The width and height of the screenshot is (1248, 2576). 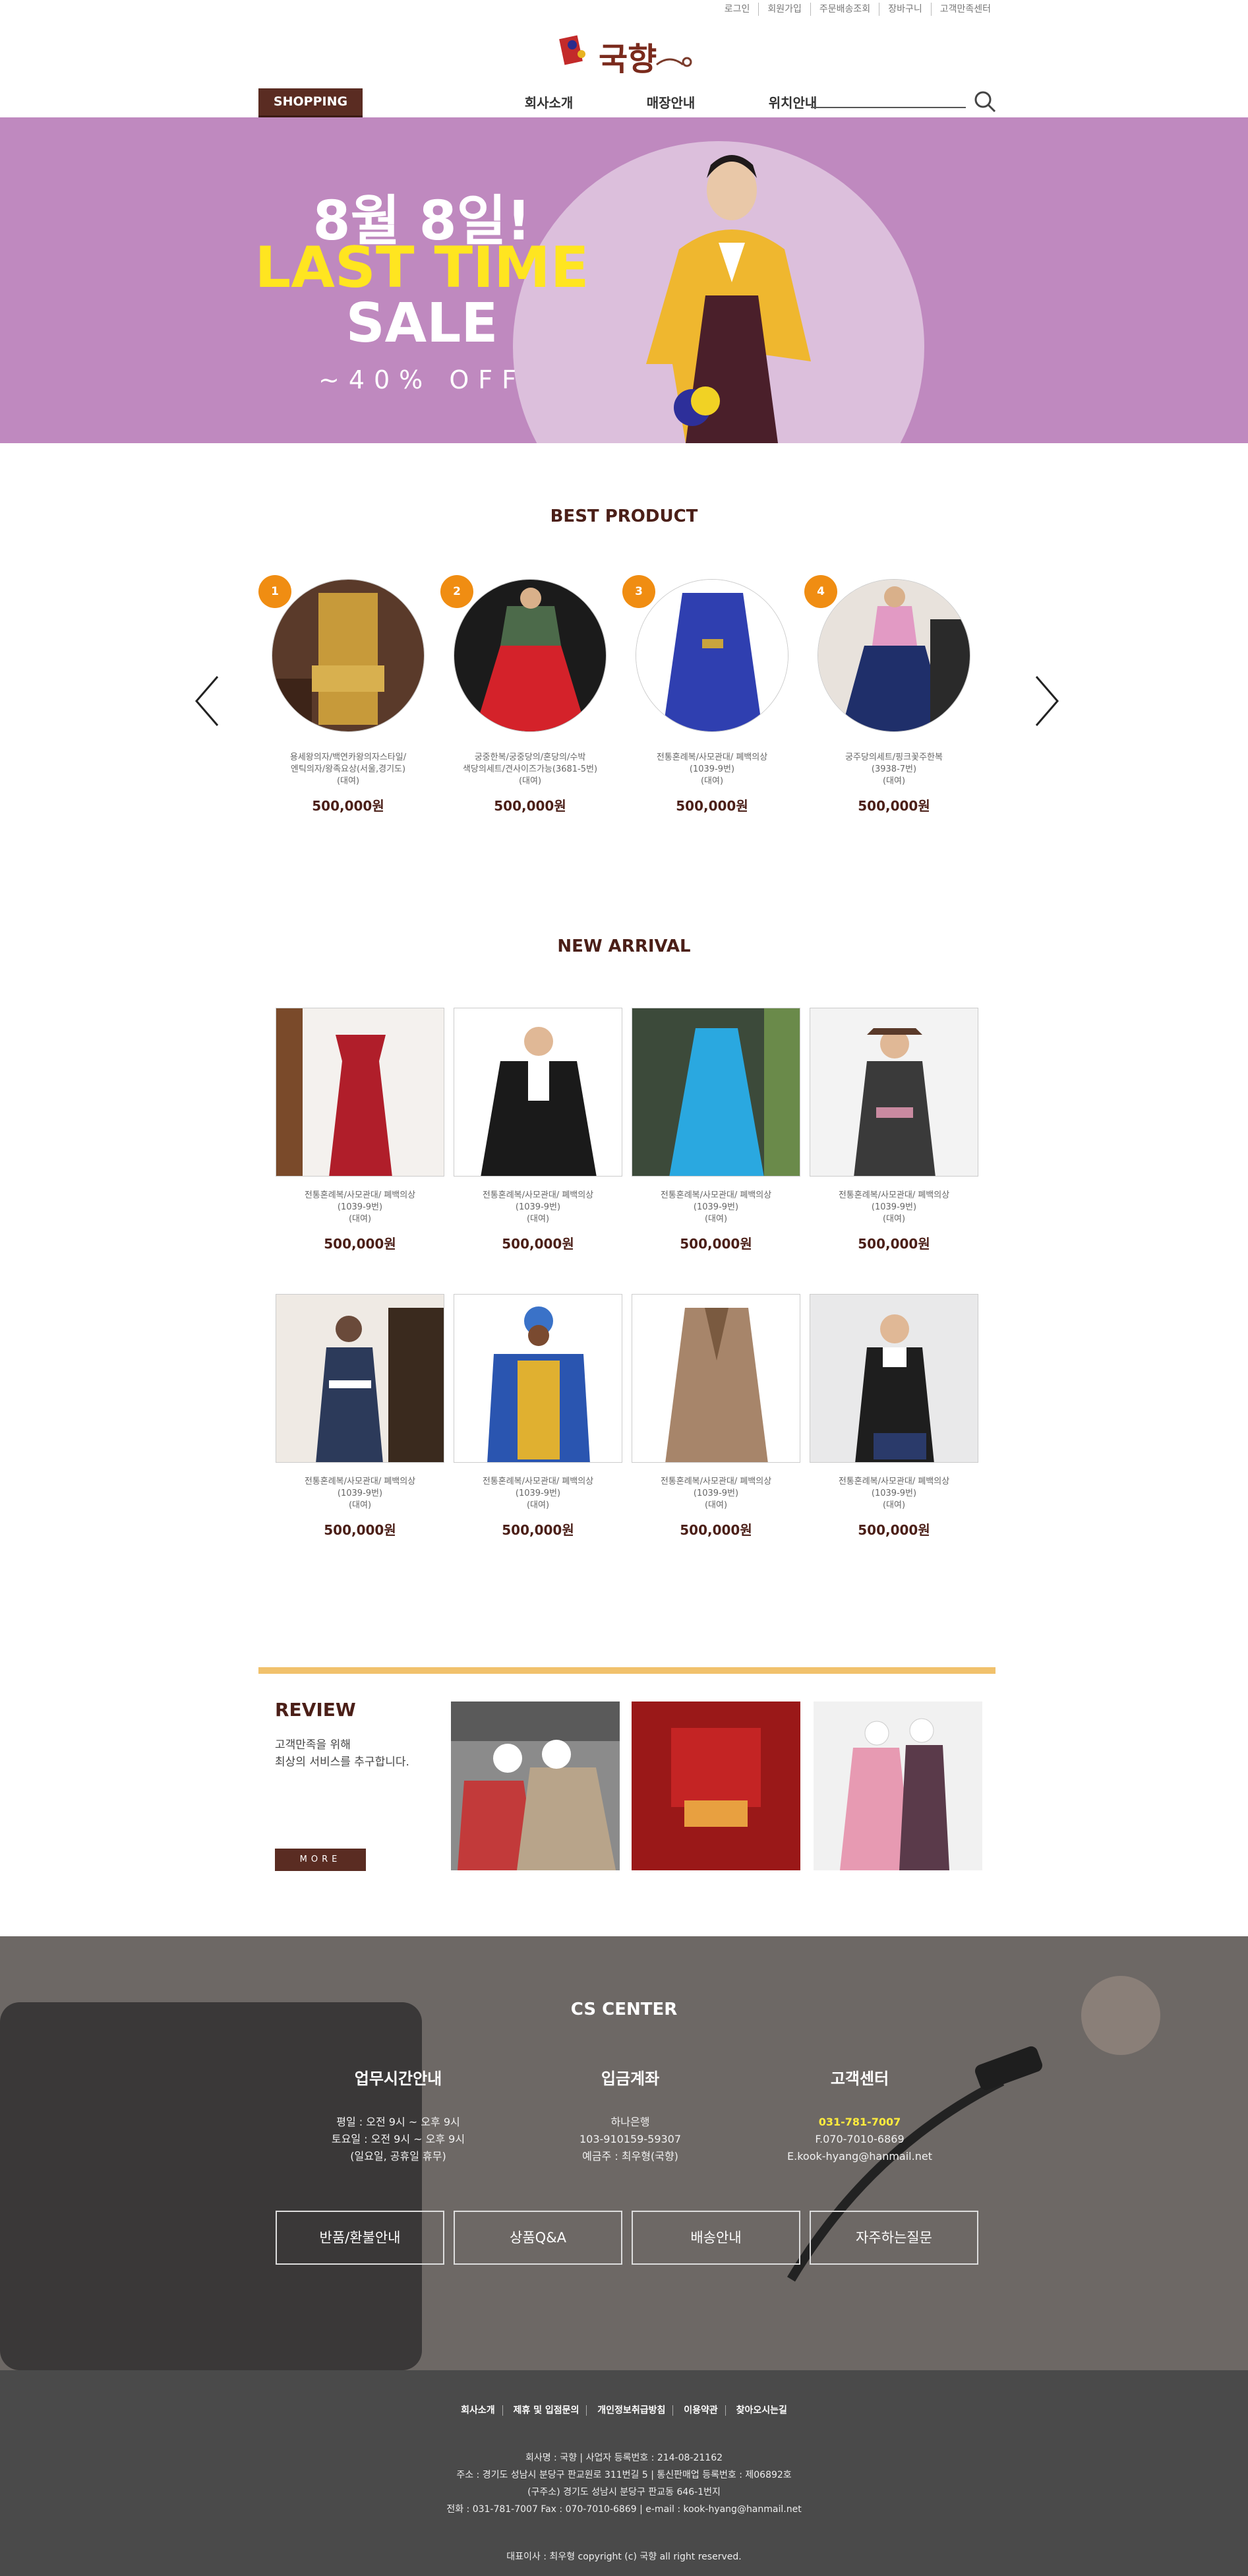 What do you see at coordinates (860, 2156) in the screenshot?
I see `email-address: E.kook-hyang@hanmail.net` at bounding box center [860, 2156].